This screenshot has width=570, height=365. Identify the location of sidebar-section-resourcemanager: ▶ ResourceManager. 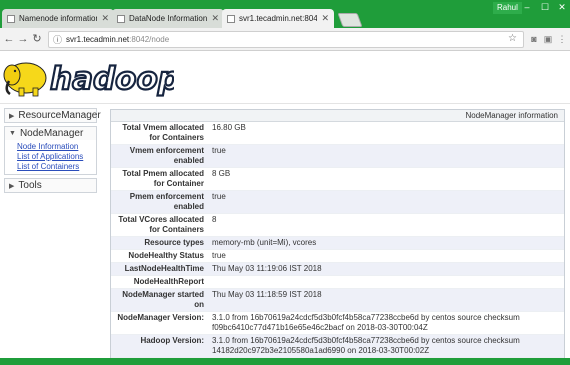
(52, 115).